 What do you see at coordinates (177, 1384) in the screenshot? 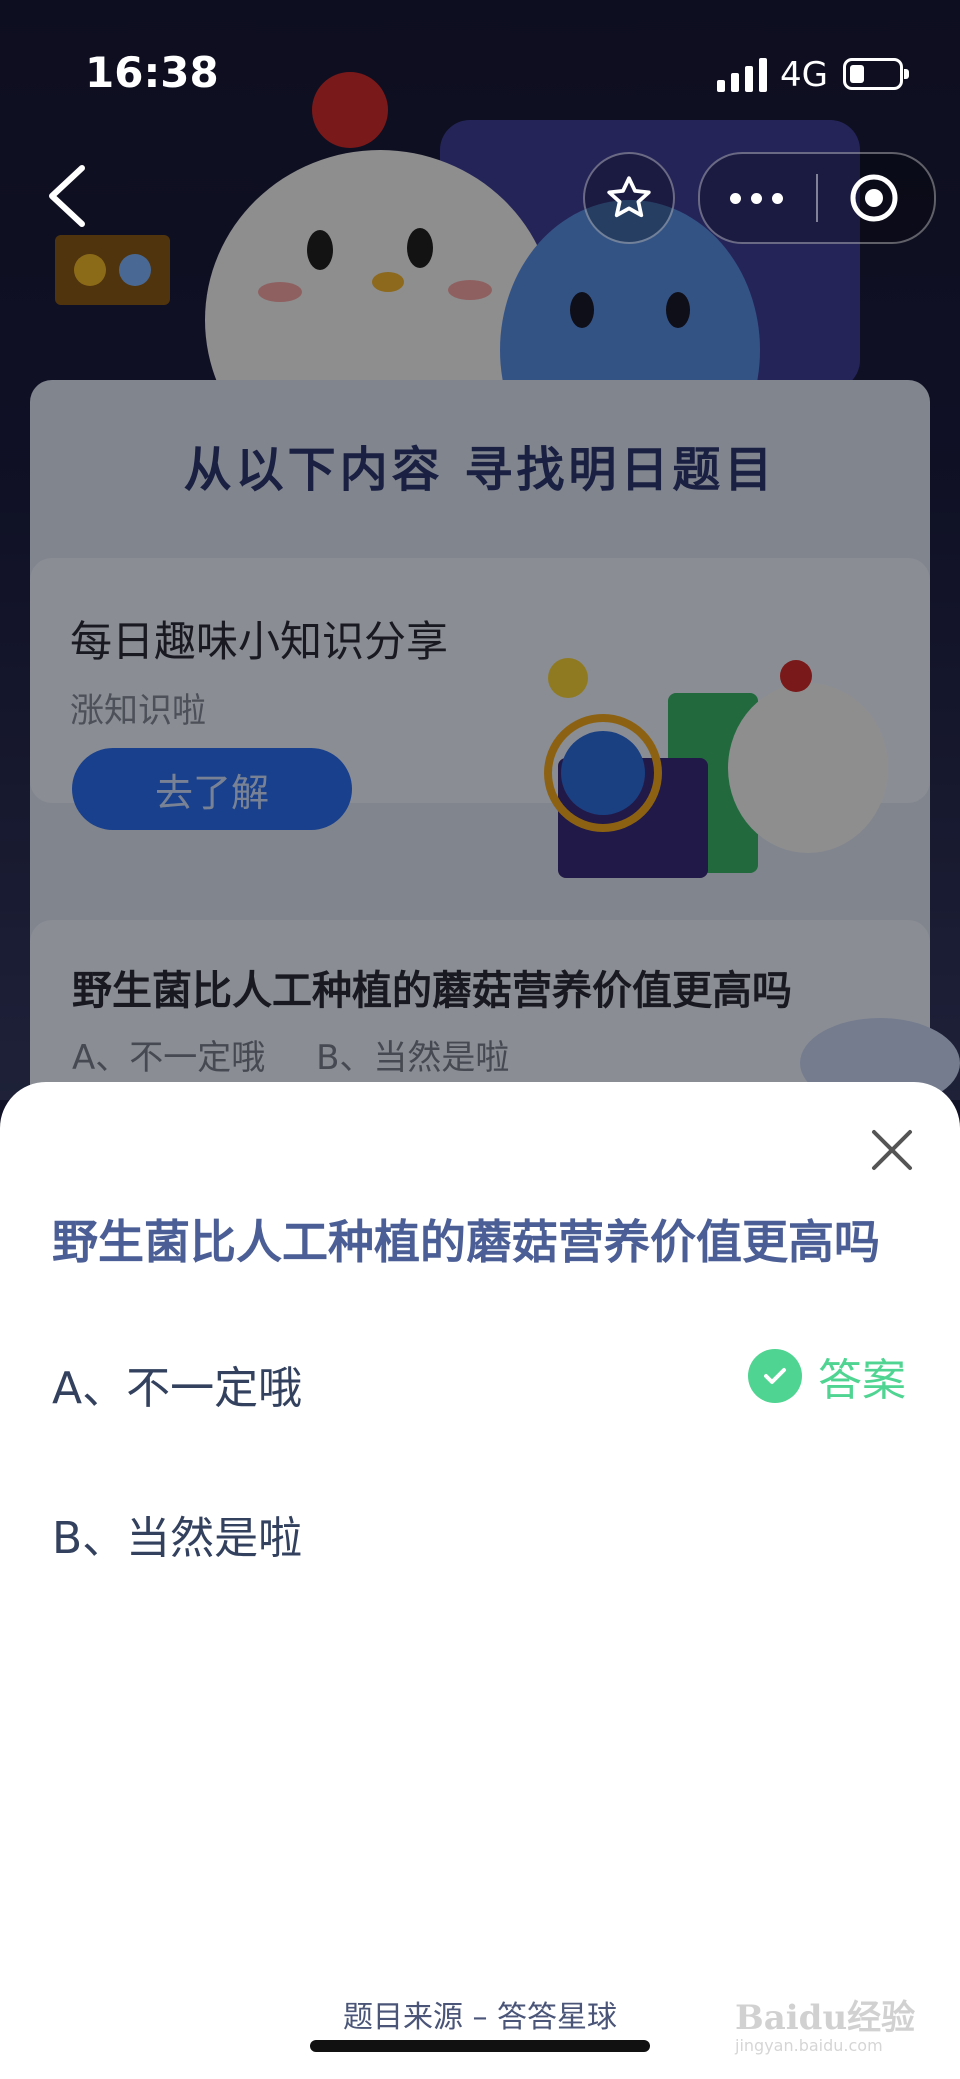
I see `option-a: A、不一定哦` at bounding box center [177, 1384].